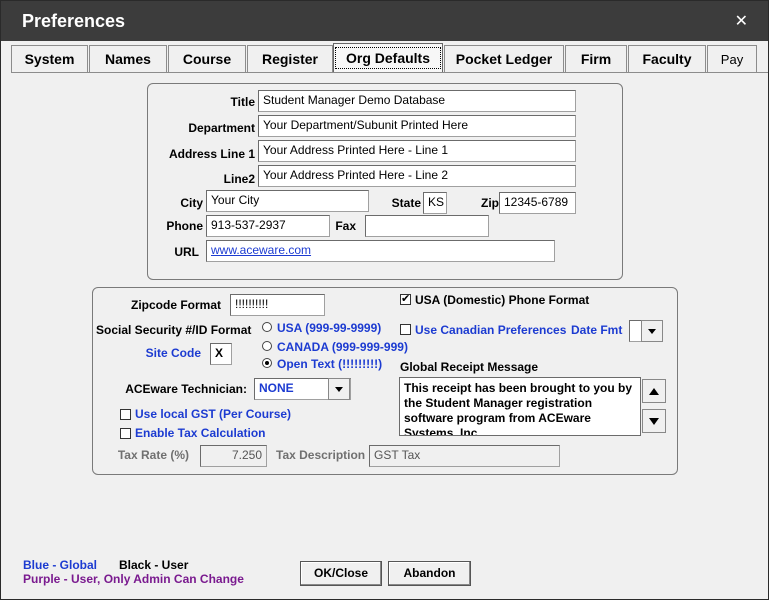  I want to click on ok-close-button: OK/Close, so click(341, 573).